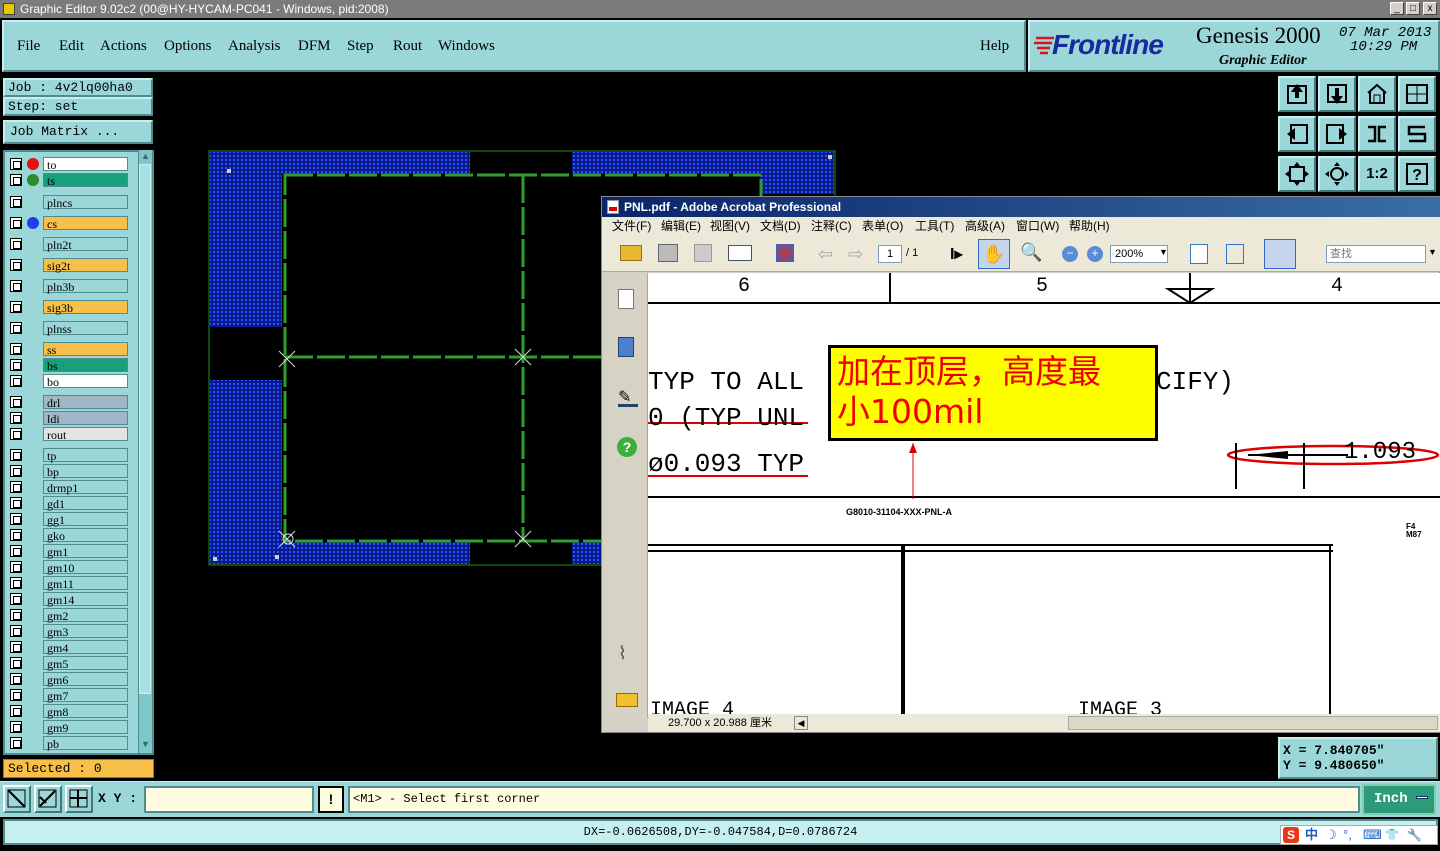 This screenshot has height=851, width=1440. Describe the element at coordinates (1417, 174) in the screenshot. I see `help-icon: ?` at that location.